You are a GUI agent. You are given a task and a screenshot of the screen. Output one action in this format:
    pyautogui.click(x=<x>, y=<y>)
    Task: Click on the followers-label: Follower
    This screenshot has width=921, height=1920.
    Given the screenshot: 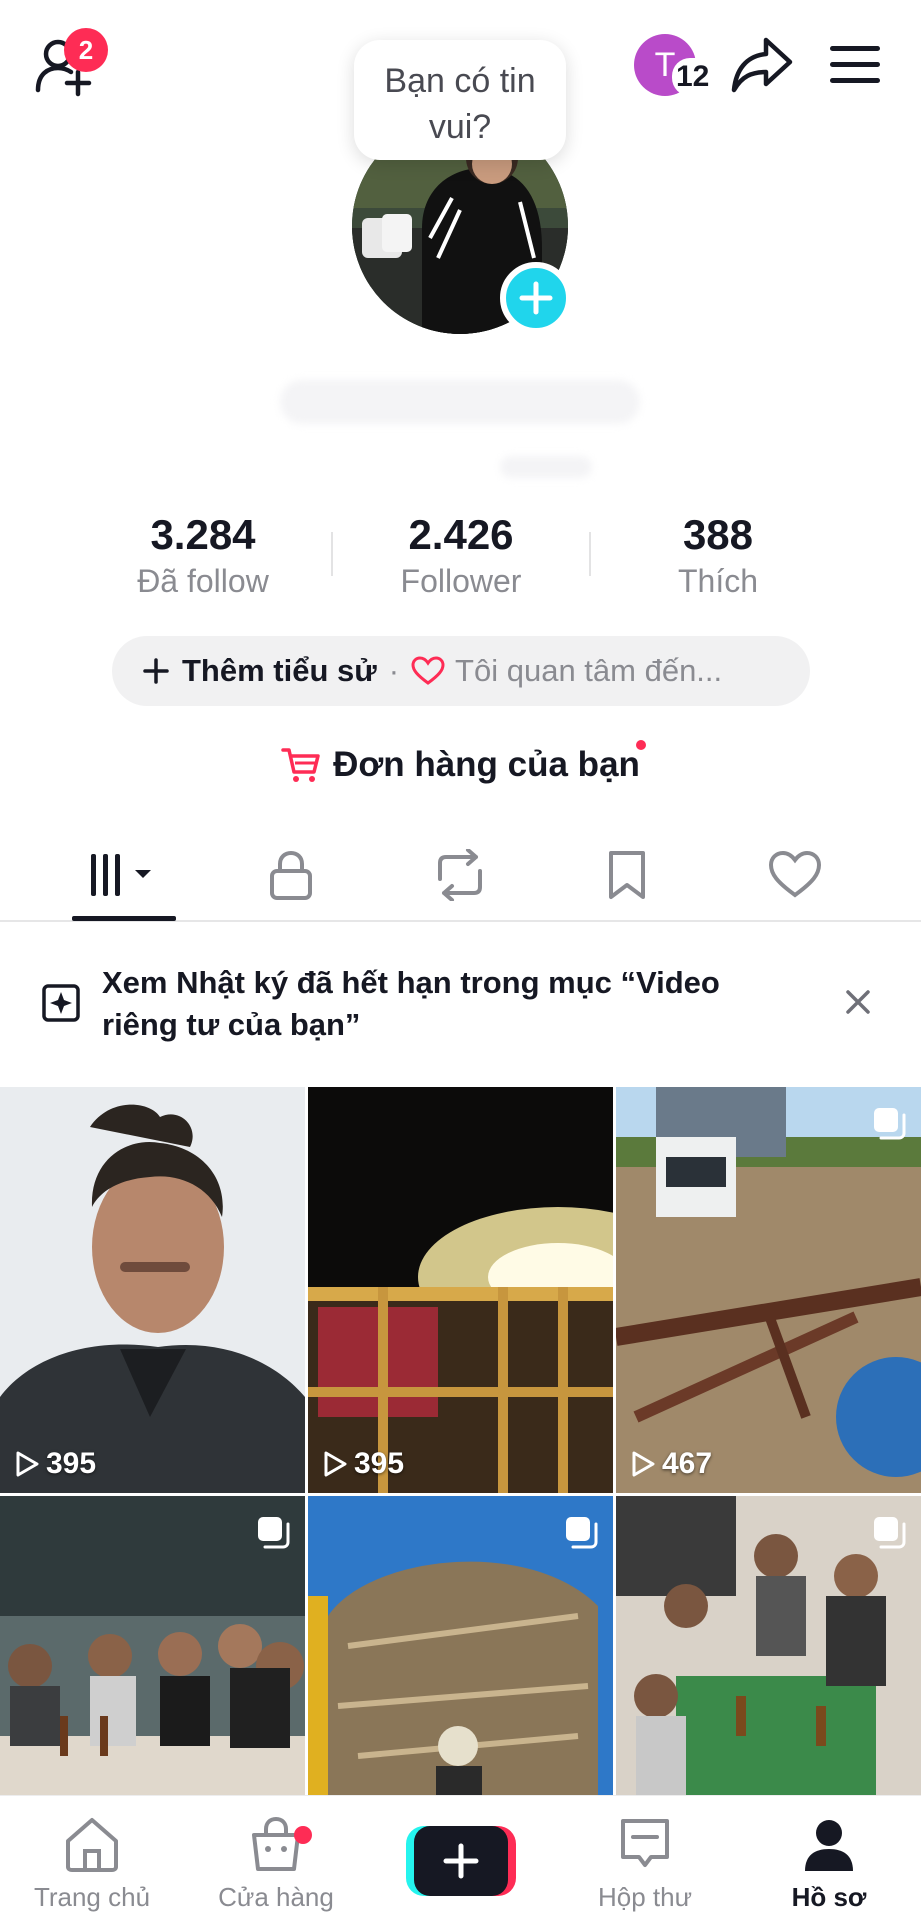 What is the action you would take?
    pyautogui.click(x=461, y=581)
    